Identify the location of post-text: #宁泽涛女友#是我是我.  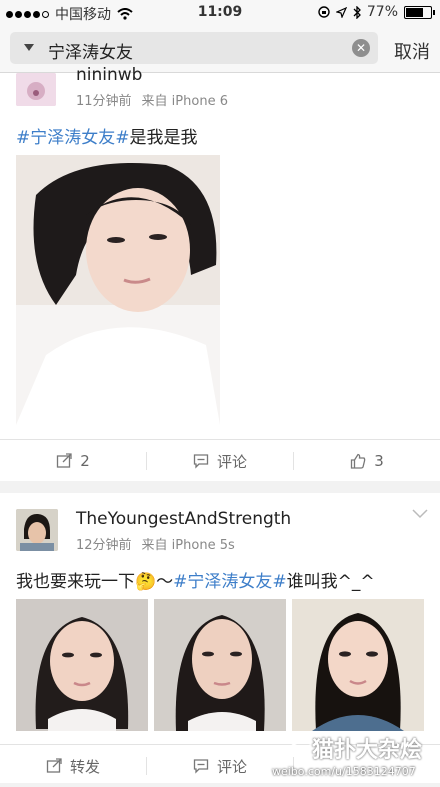
(107, 135).